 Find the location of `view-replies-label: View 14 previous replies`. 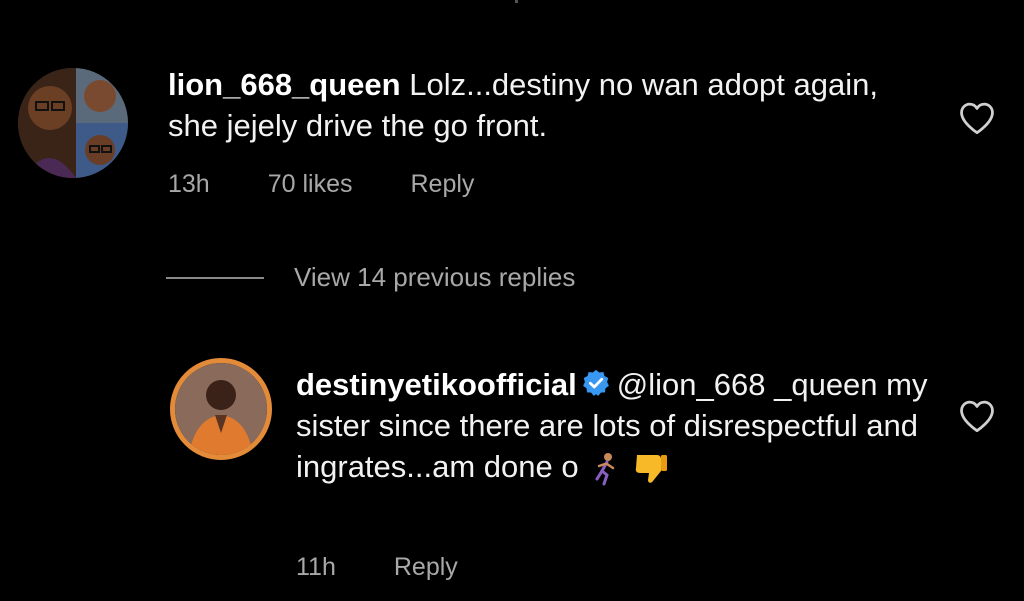

view-replies-label: View 14 previous replies is located at coordinates (434, 277).